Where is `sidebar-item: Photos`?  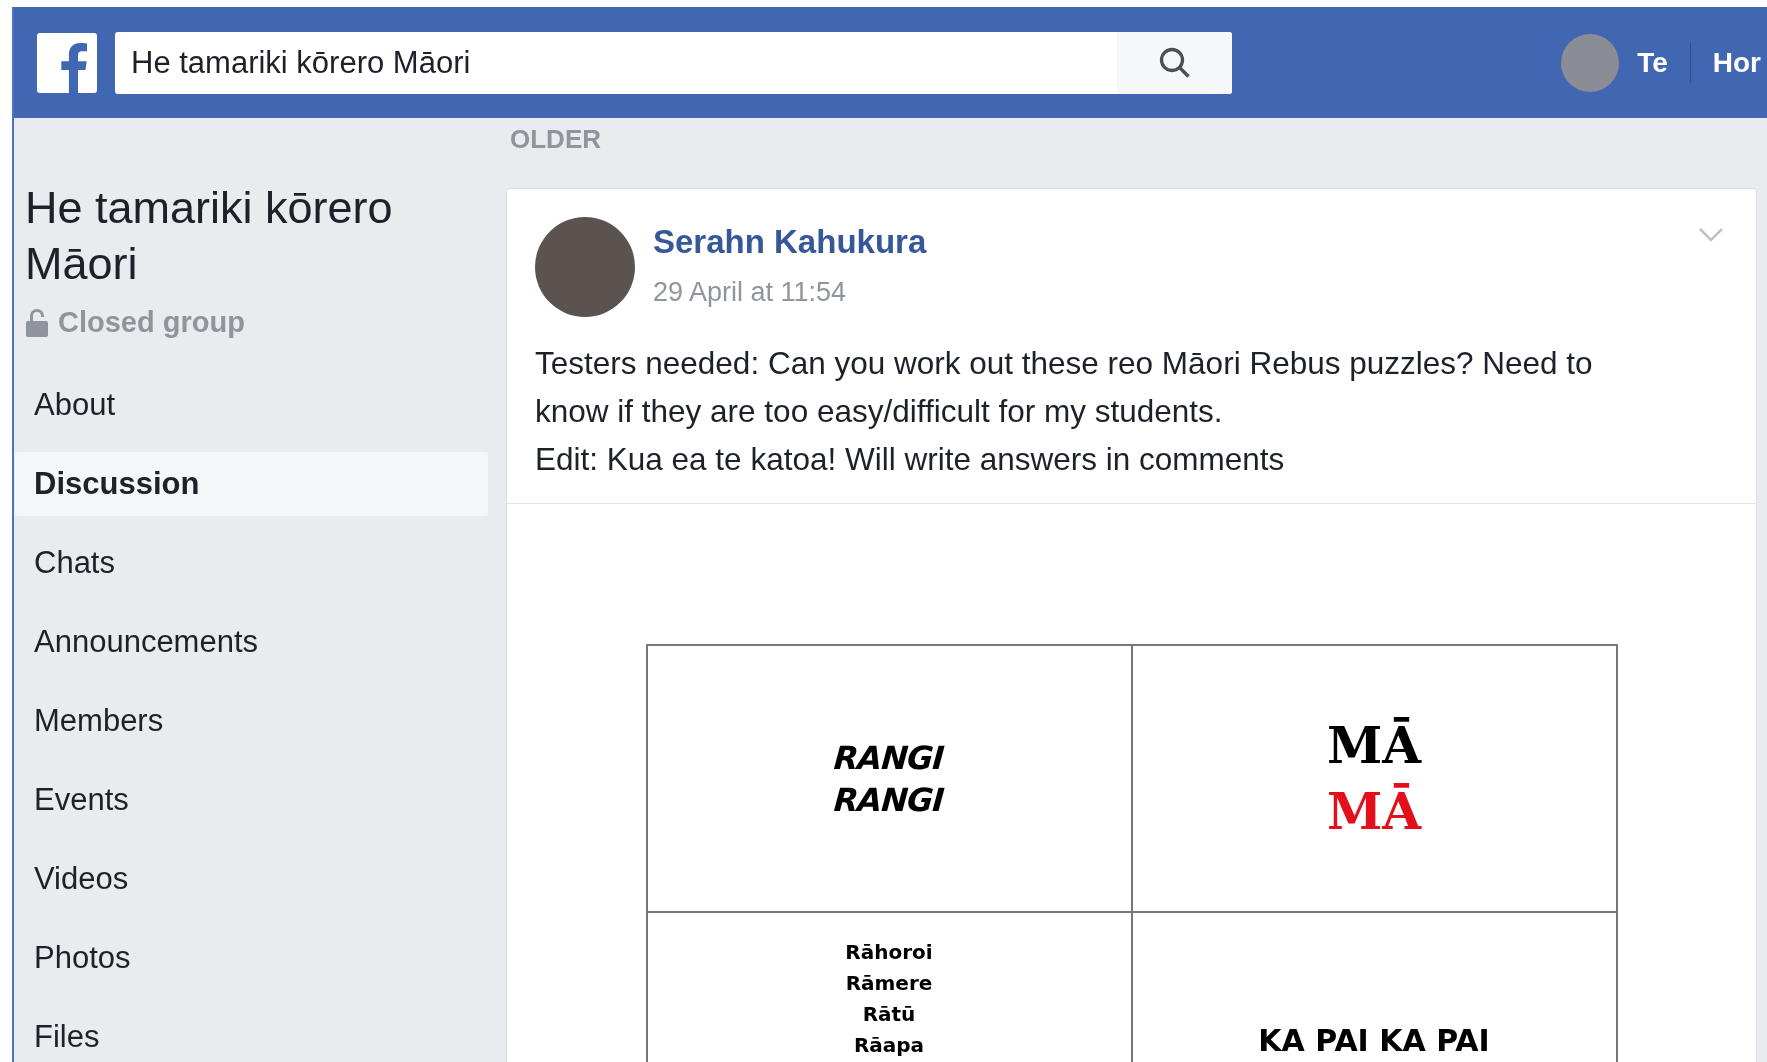 sidebar-item: Photos is located at coordinates (251, 958).